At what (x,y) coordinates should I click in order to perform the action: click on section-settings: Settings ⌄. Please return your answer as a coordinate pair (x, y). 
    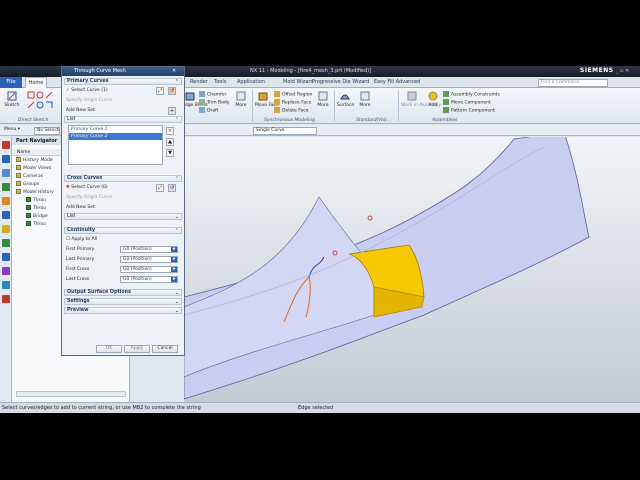
    Looking at the image, I should click on (123, 301).